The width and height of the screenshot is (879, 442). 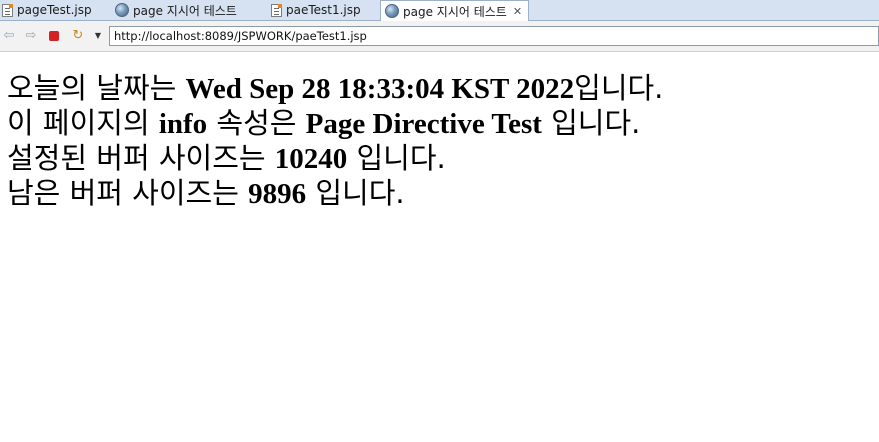 I want to click on back-arrow-icon: ⇦, so click(x=9, y=36).